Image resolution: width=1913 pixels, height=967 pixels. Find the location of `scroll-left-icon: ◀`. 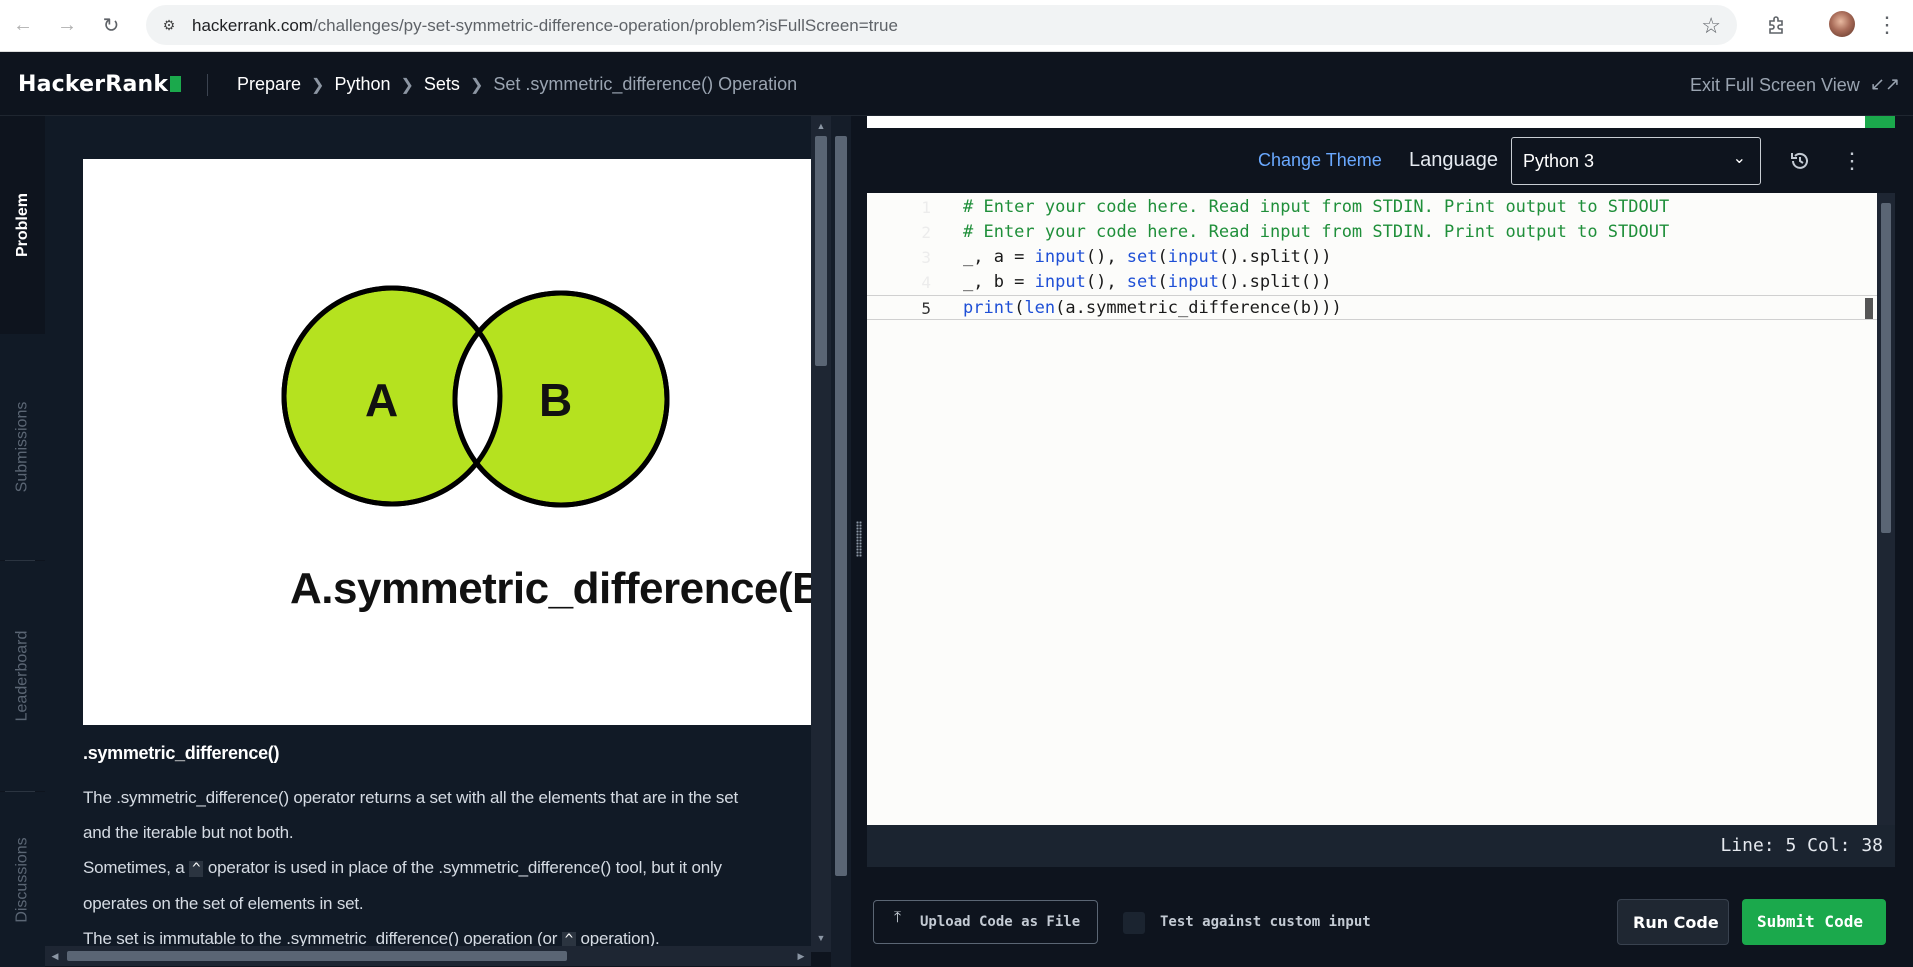

scroll-left-icon: ◀ is located at coordinates (55, 956).